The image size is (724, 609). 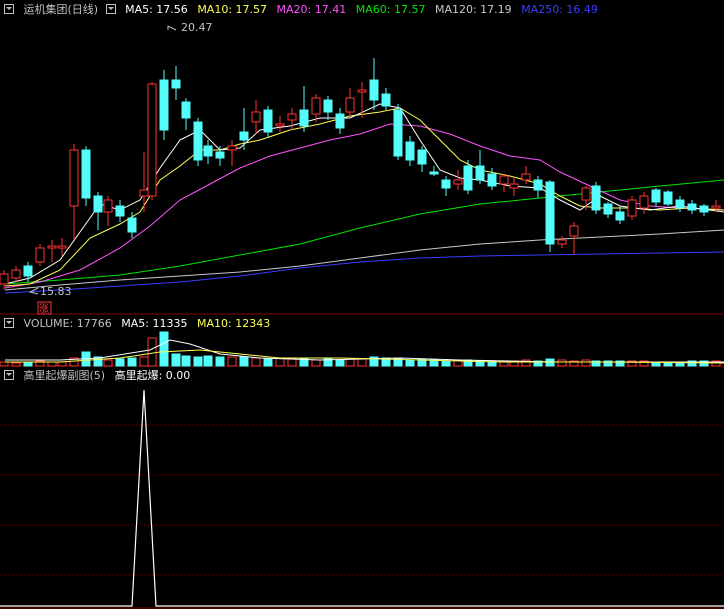 What do you see at coordinates (56, 291) in the screenshot?
I see `low-price-label: 15.83` at bounding box center [56, 291].